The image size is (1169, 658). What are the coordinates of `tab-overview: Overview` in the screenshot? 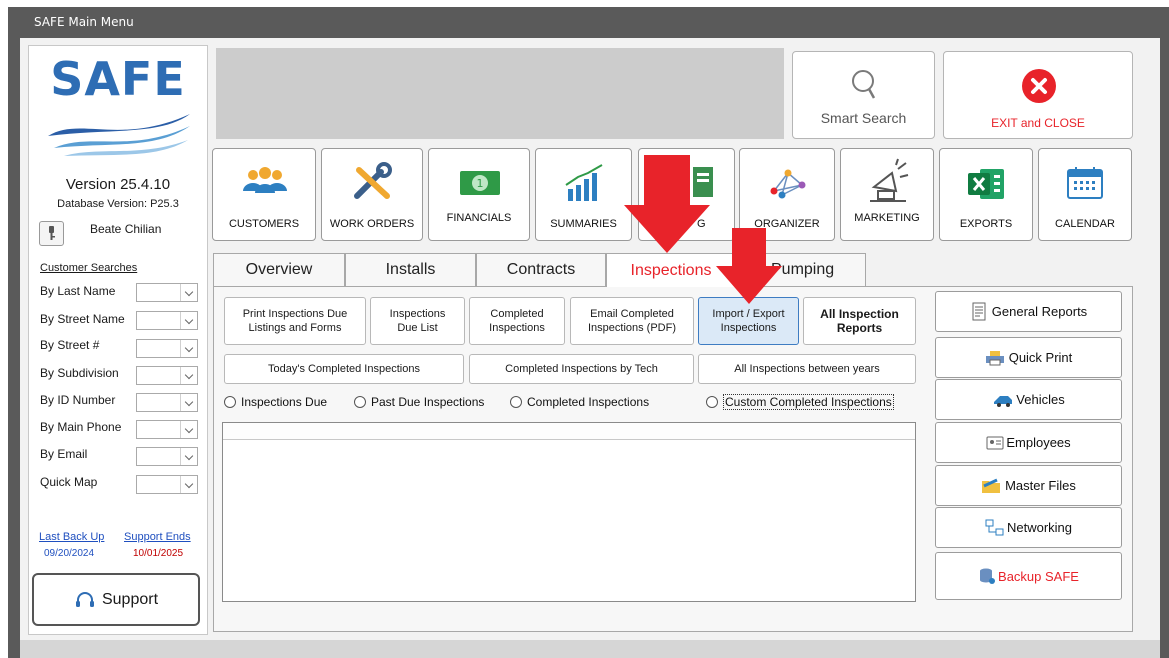 It's located at (279, 269).